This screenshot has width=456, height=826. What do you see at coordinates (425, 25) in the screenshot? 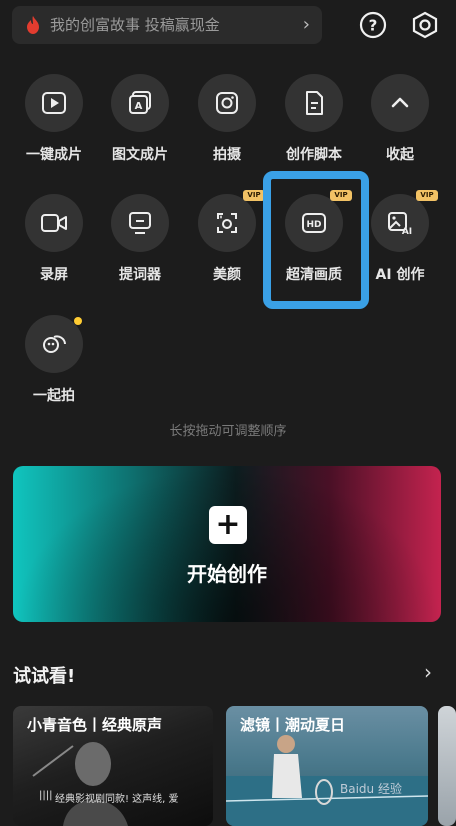
I see `settings-icon` at bounding box center [425, 25].